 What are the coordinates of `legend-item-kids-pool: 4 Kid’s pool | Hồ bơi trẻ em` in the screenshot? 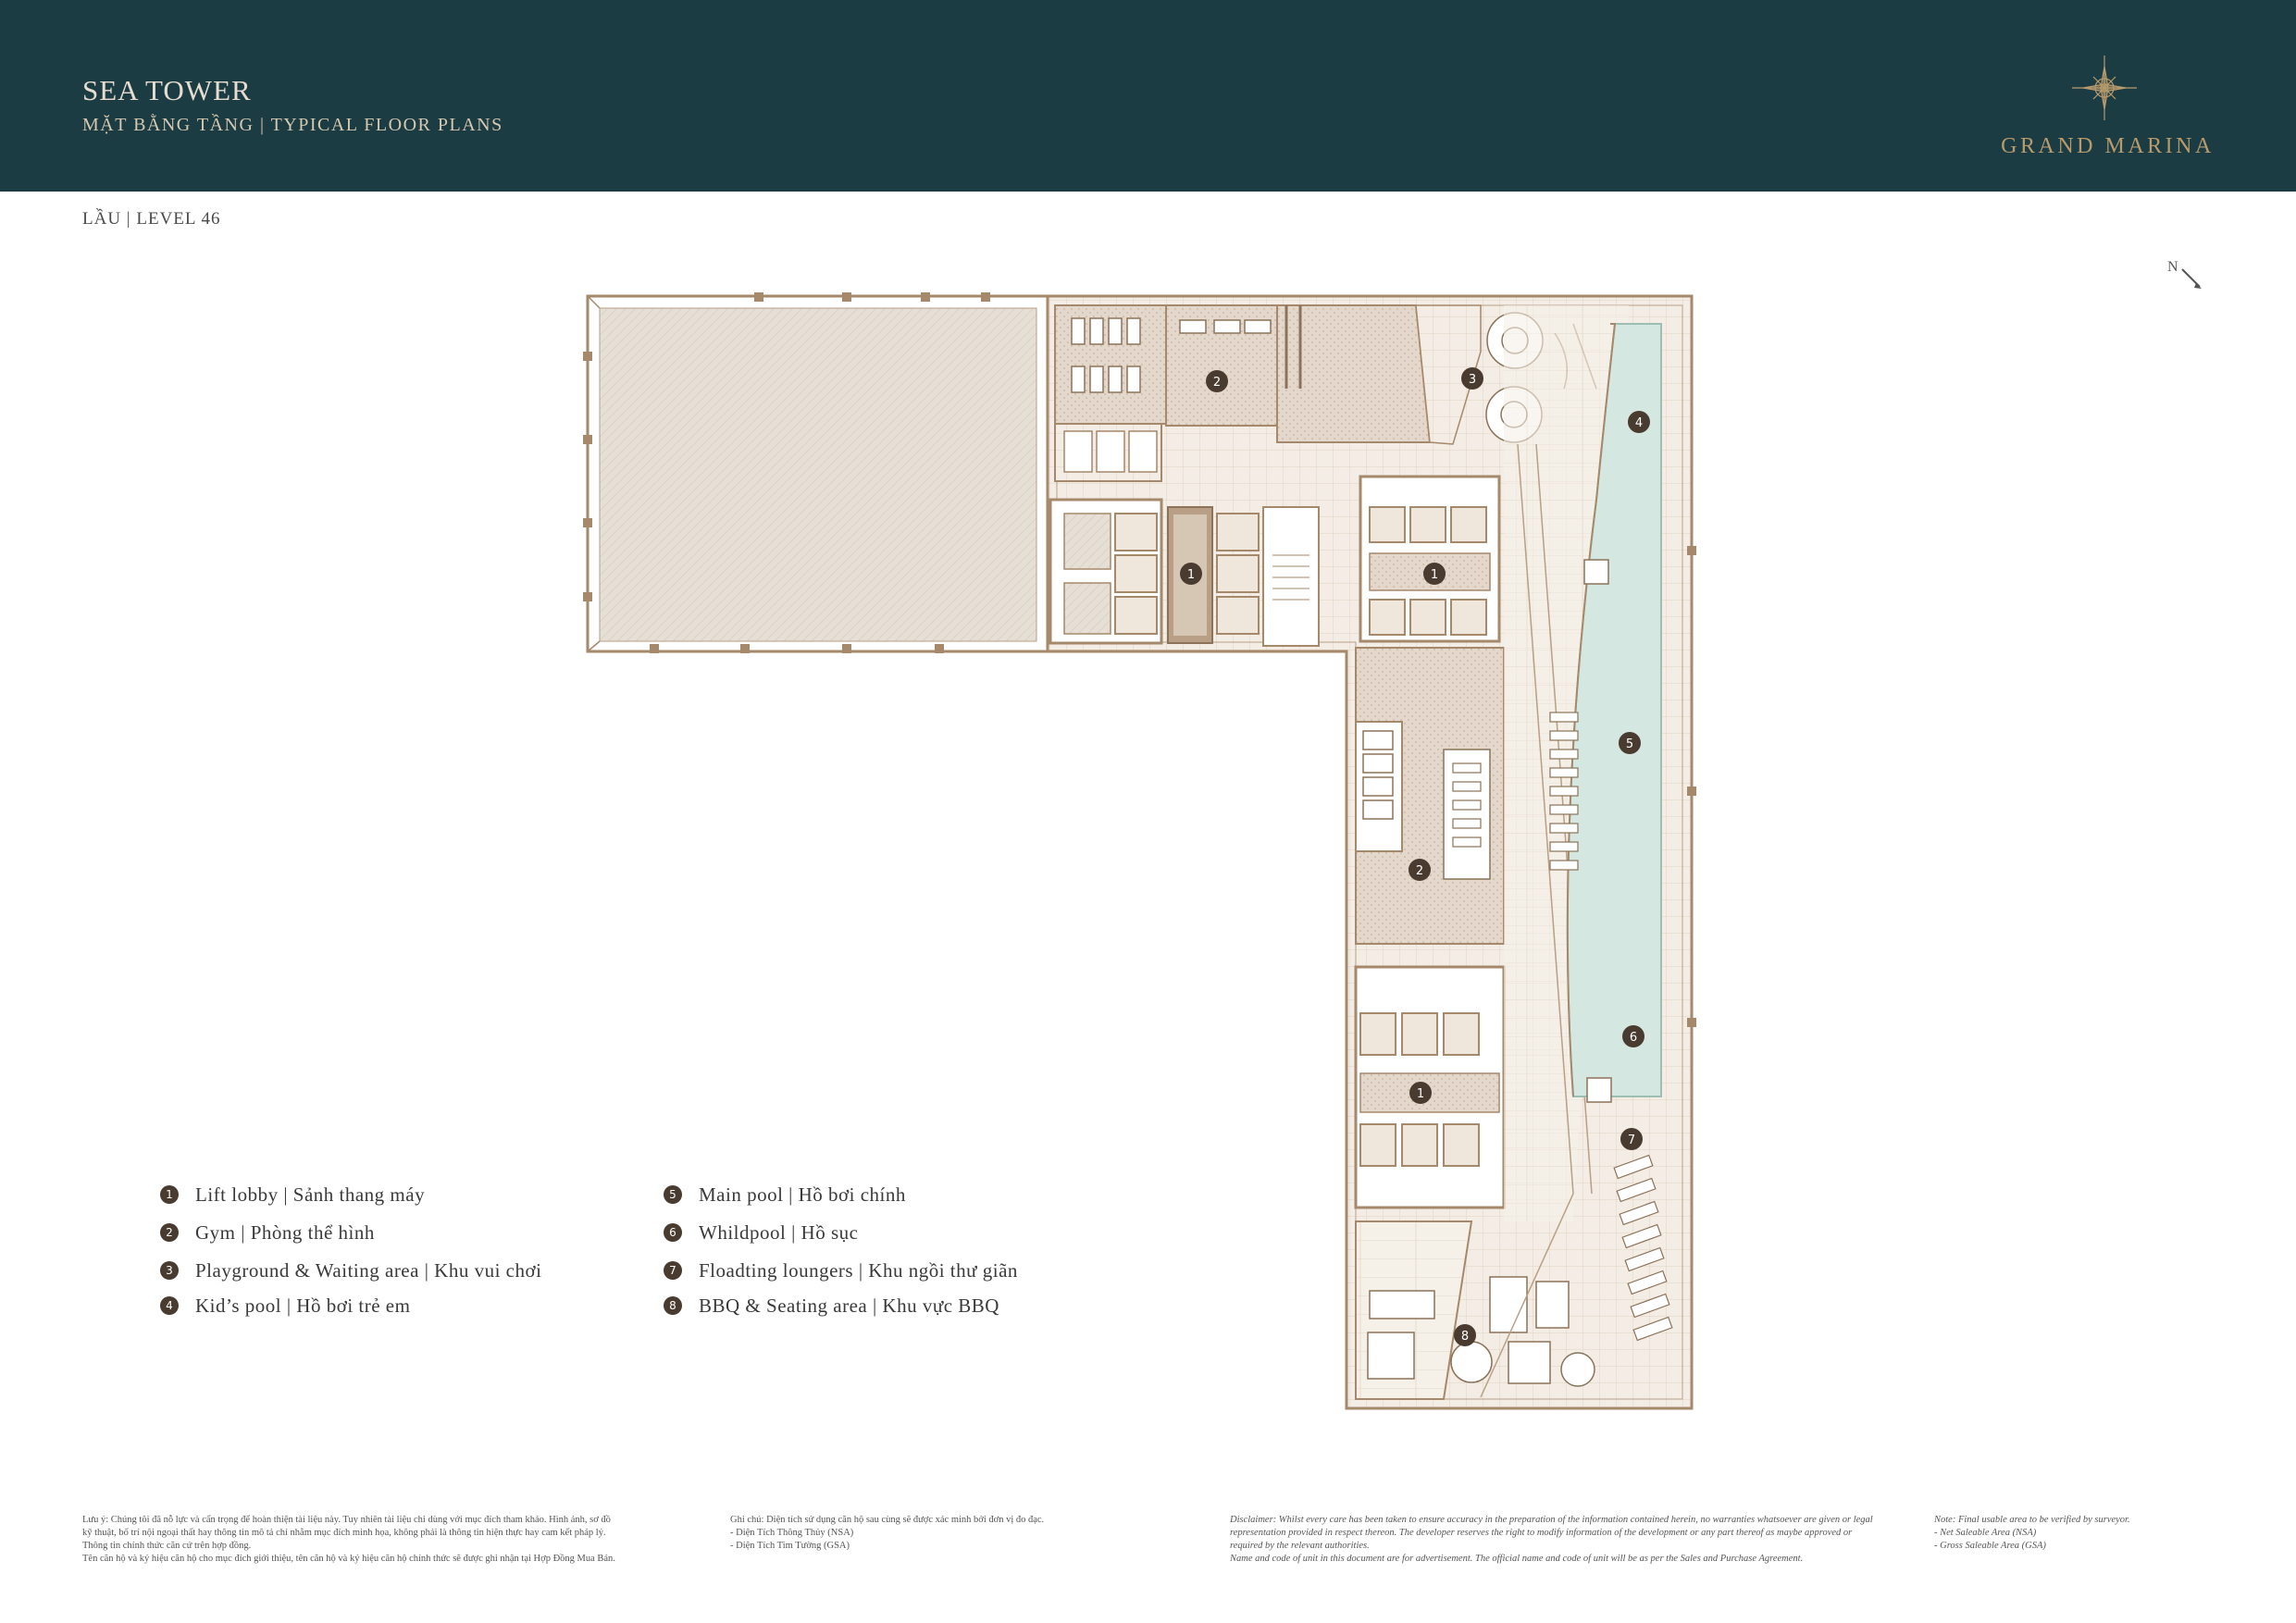 It's located at (285, 1305).